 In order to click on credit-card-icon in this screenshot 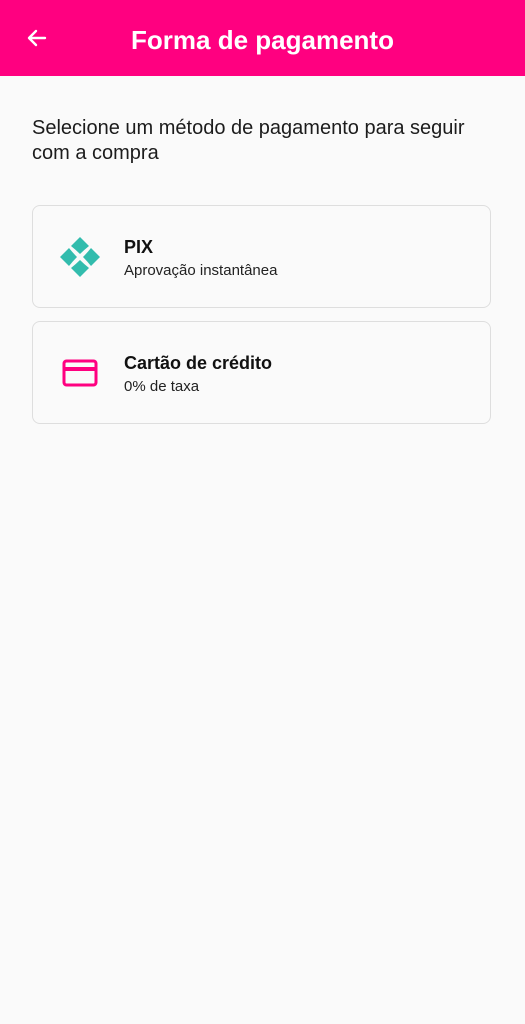, I will do `click(80, 373)`.